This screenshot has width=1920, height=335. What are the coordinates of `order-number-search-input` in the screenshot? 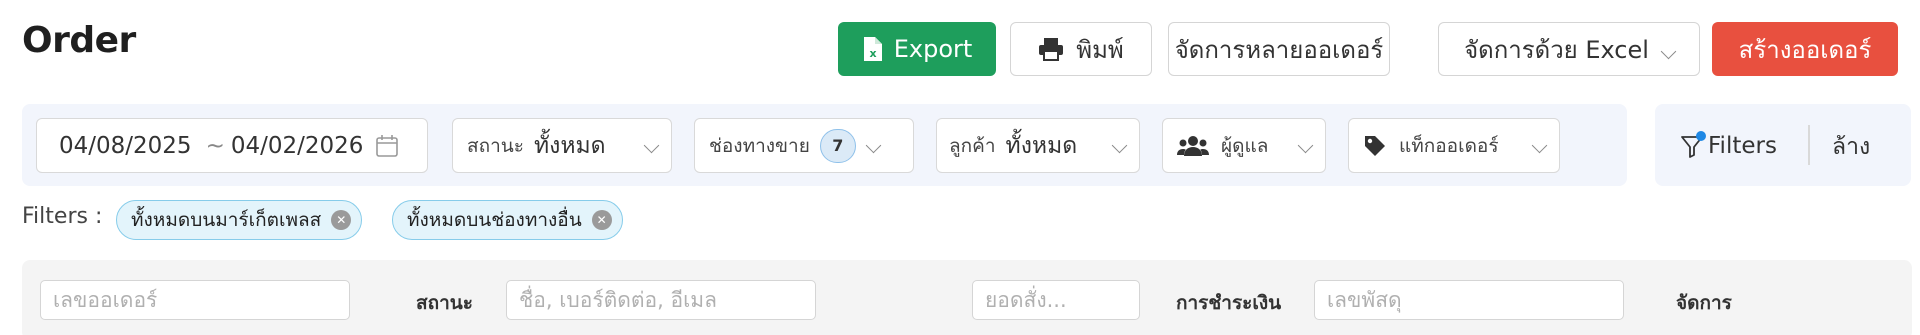 It's located at (195, 300).